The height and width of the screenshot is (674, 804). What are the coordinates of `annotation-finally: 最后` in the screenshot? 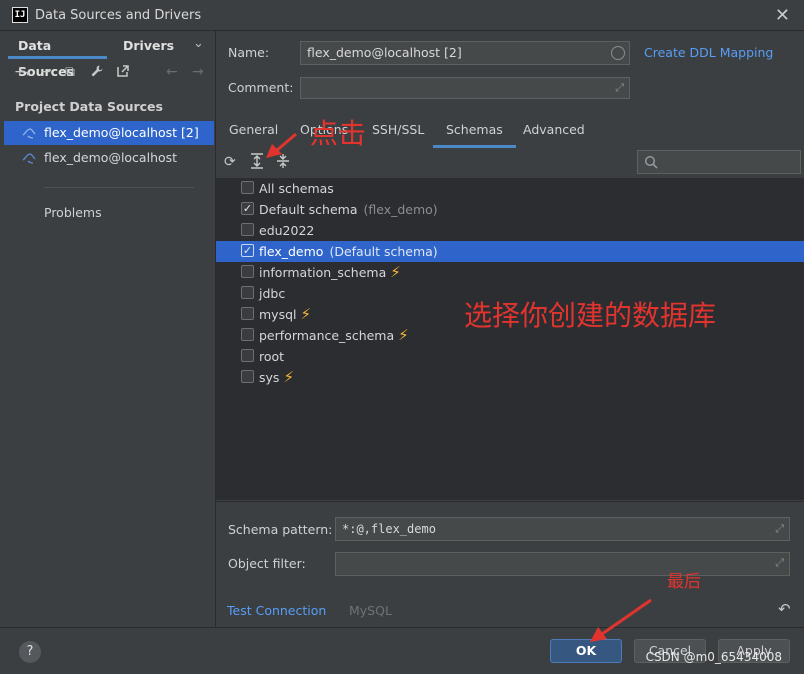 It's located at (684, 582).